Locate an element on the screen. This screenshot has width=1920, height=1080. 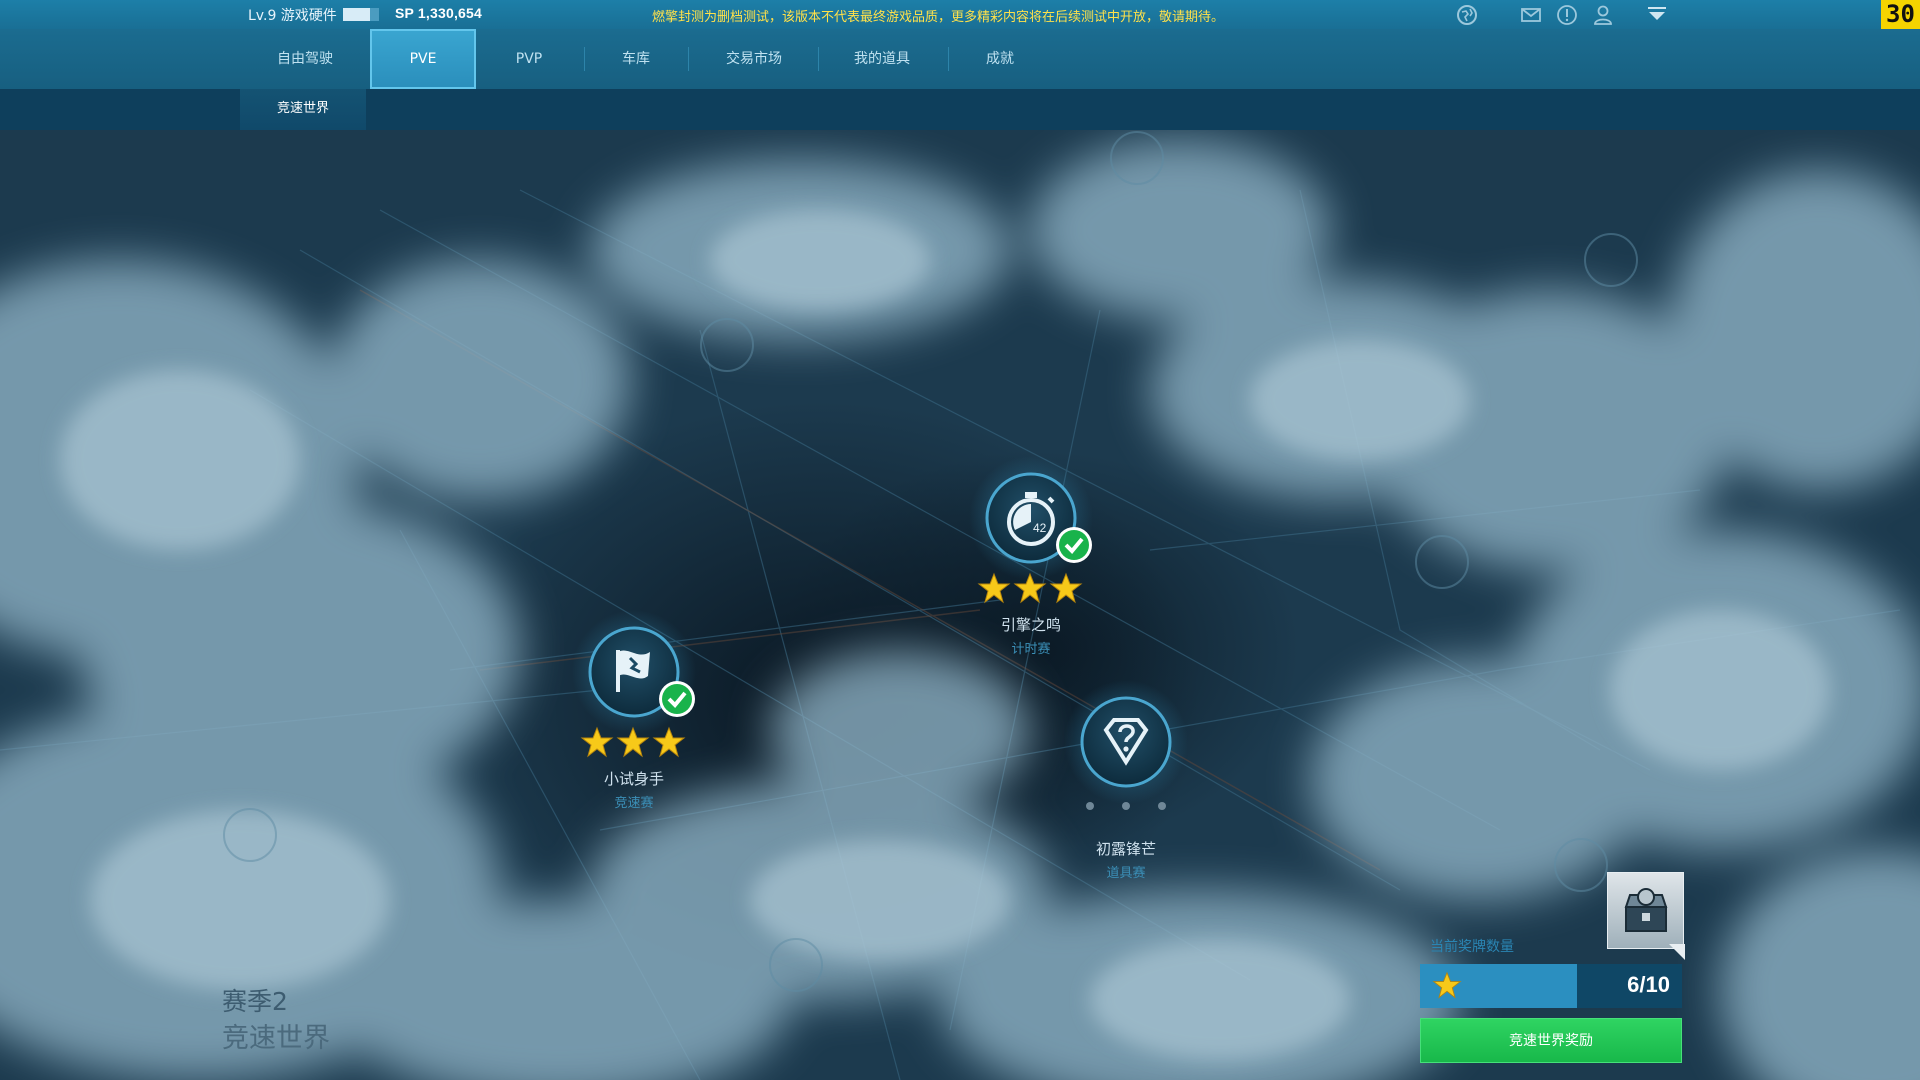
stage-node-3: 初露锋芒 道具赛 is located at coordinates (1126, 780).